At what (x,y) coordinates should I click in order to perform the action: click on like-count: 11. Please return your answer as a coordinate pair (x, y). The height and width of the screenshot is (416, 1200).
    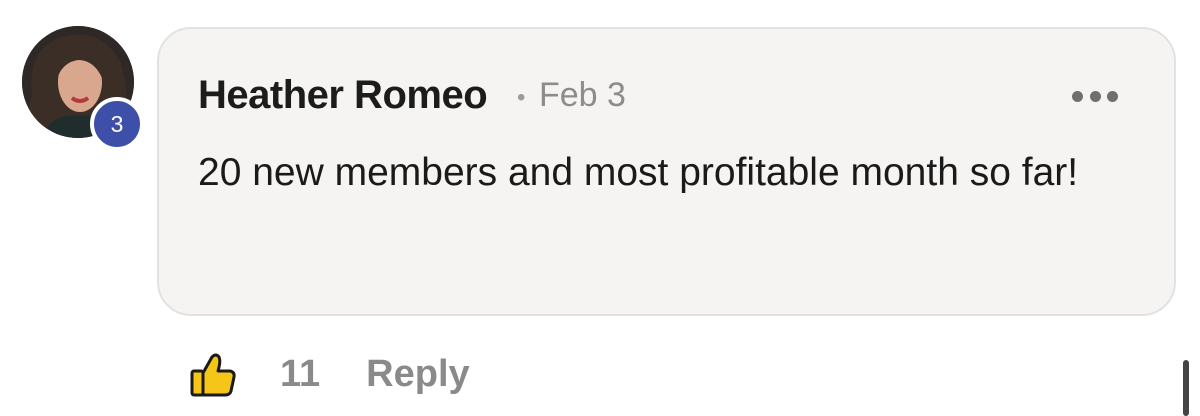
    Looking at the image, I should click on (300, 373).